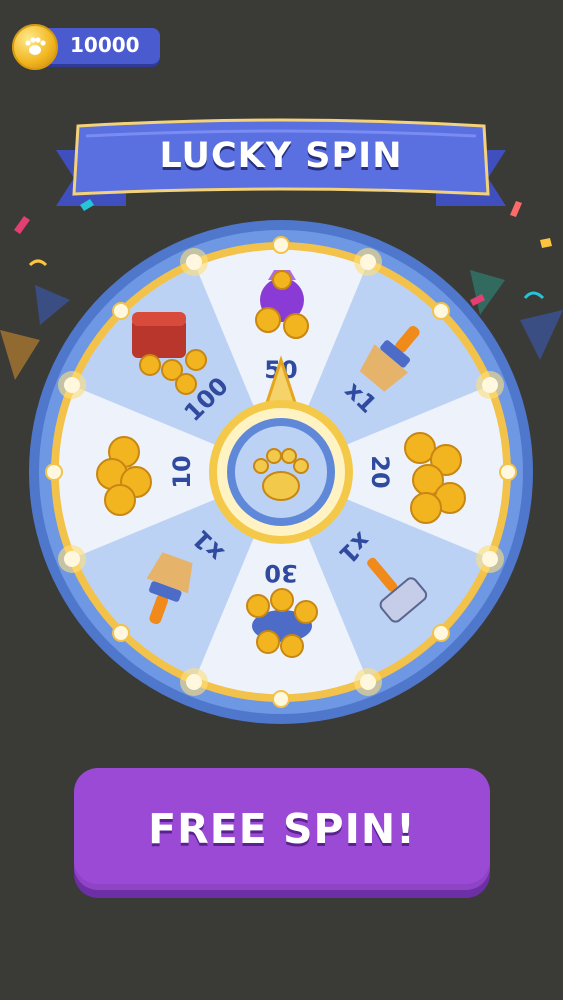 The height and width of the screenshot is (1000, 563). Describe the element at coordinates (280, 573) in the screenshot. I see `segment-label-30: 30` at that location.